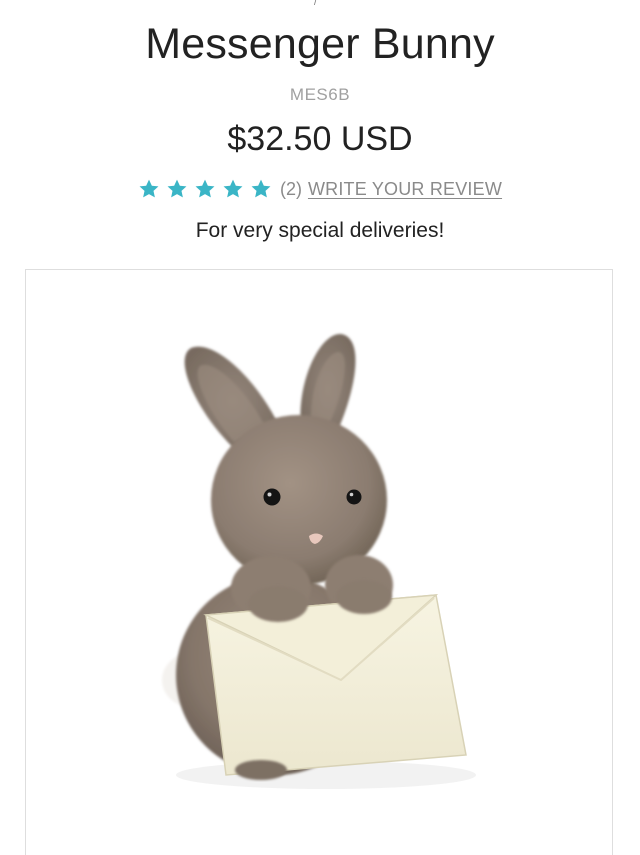 This screenshot has height=855, width=640. I want to click on write-review-link: WRITE YOUR REVIEW, so click(405, 189).